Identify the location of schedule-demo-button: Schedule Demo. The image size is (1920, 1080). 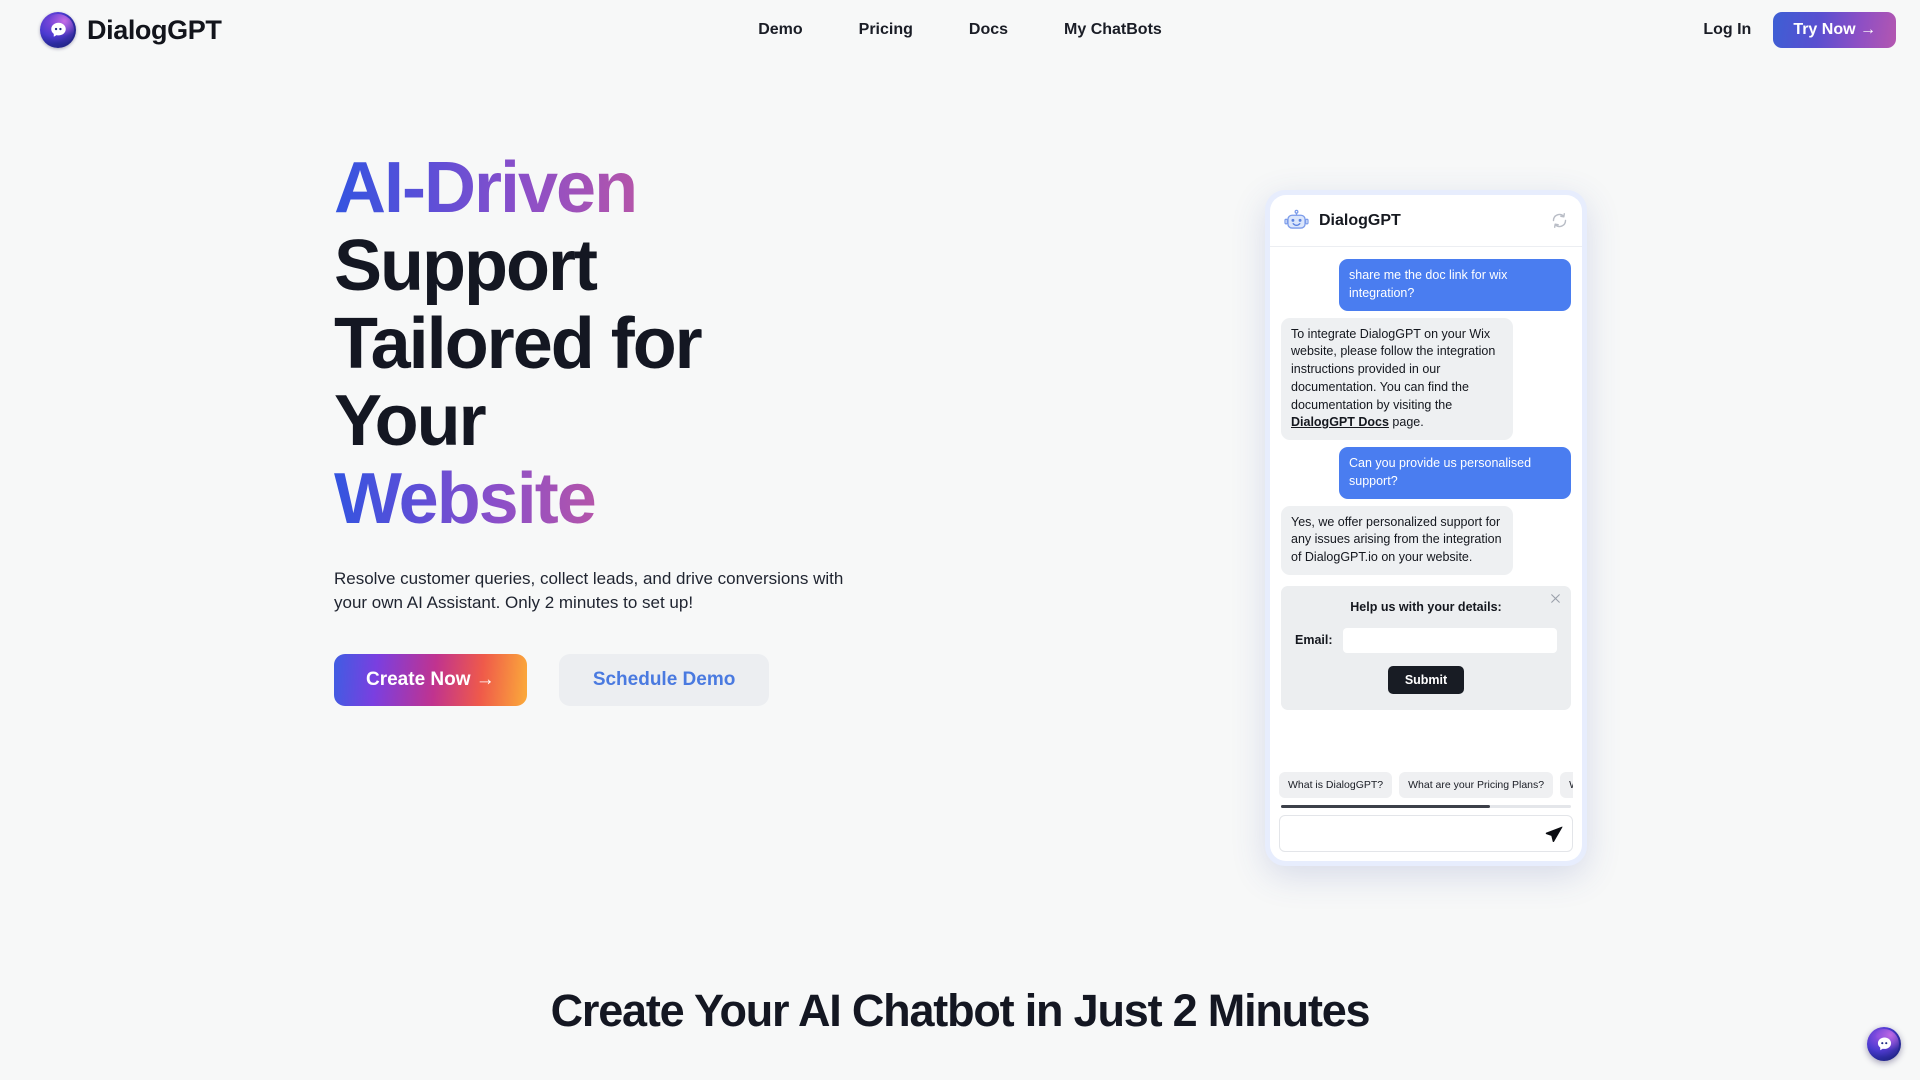
(664, 680).